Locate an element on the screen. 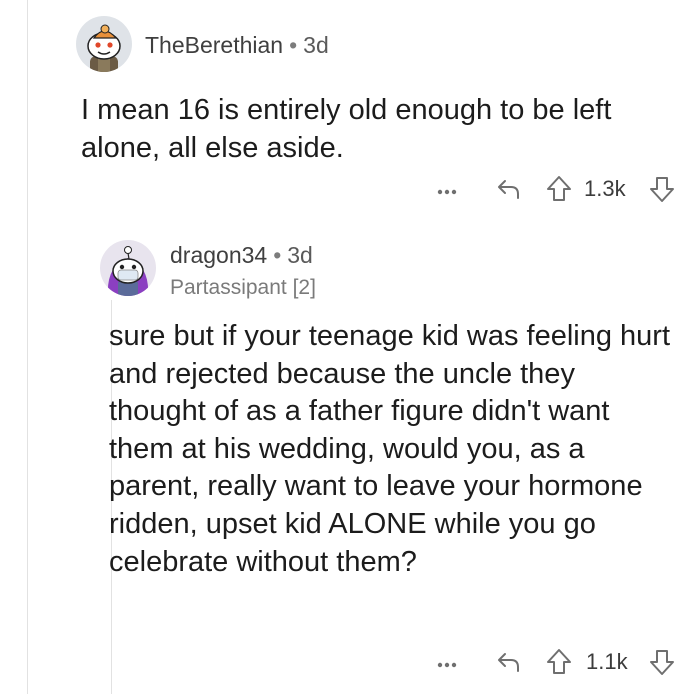 The image size is (700, 694). comment-actions: 1.3k is located at coordinates (350, 189).